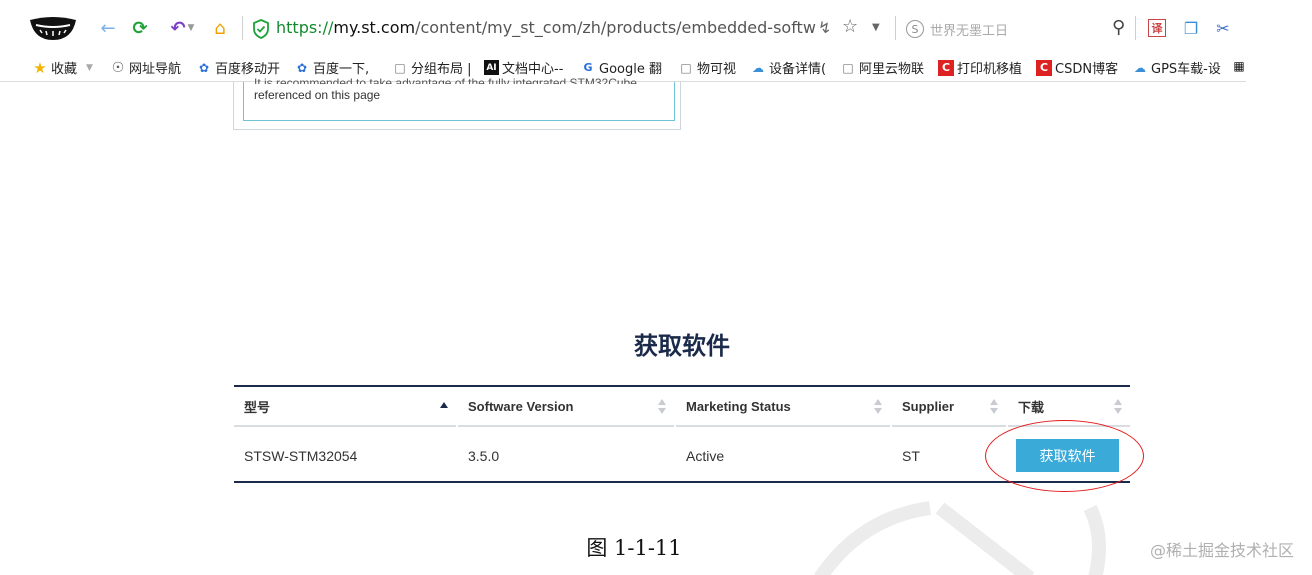 The image size is (1312, 575). Describe the element at coordinates (40, 67) in the screenshot. I see `star-icon: ★` at that location.